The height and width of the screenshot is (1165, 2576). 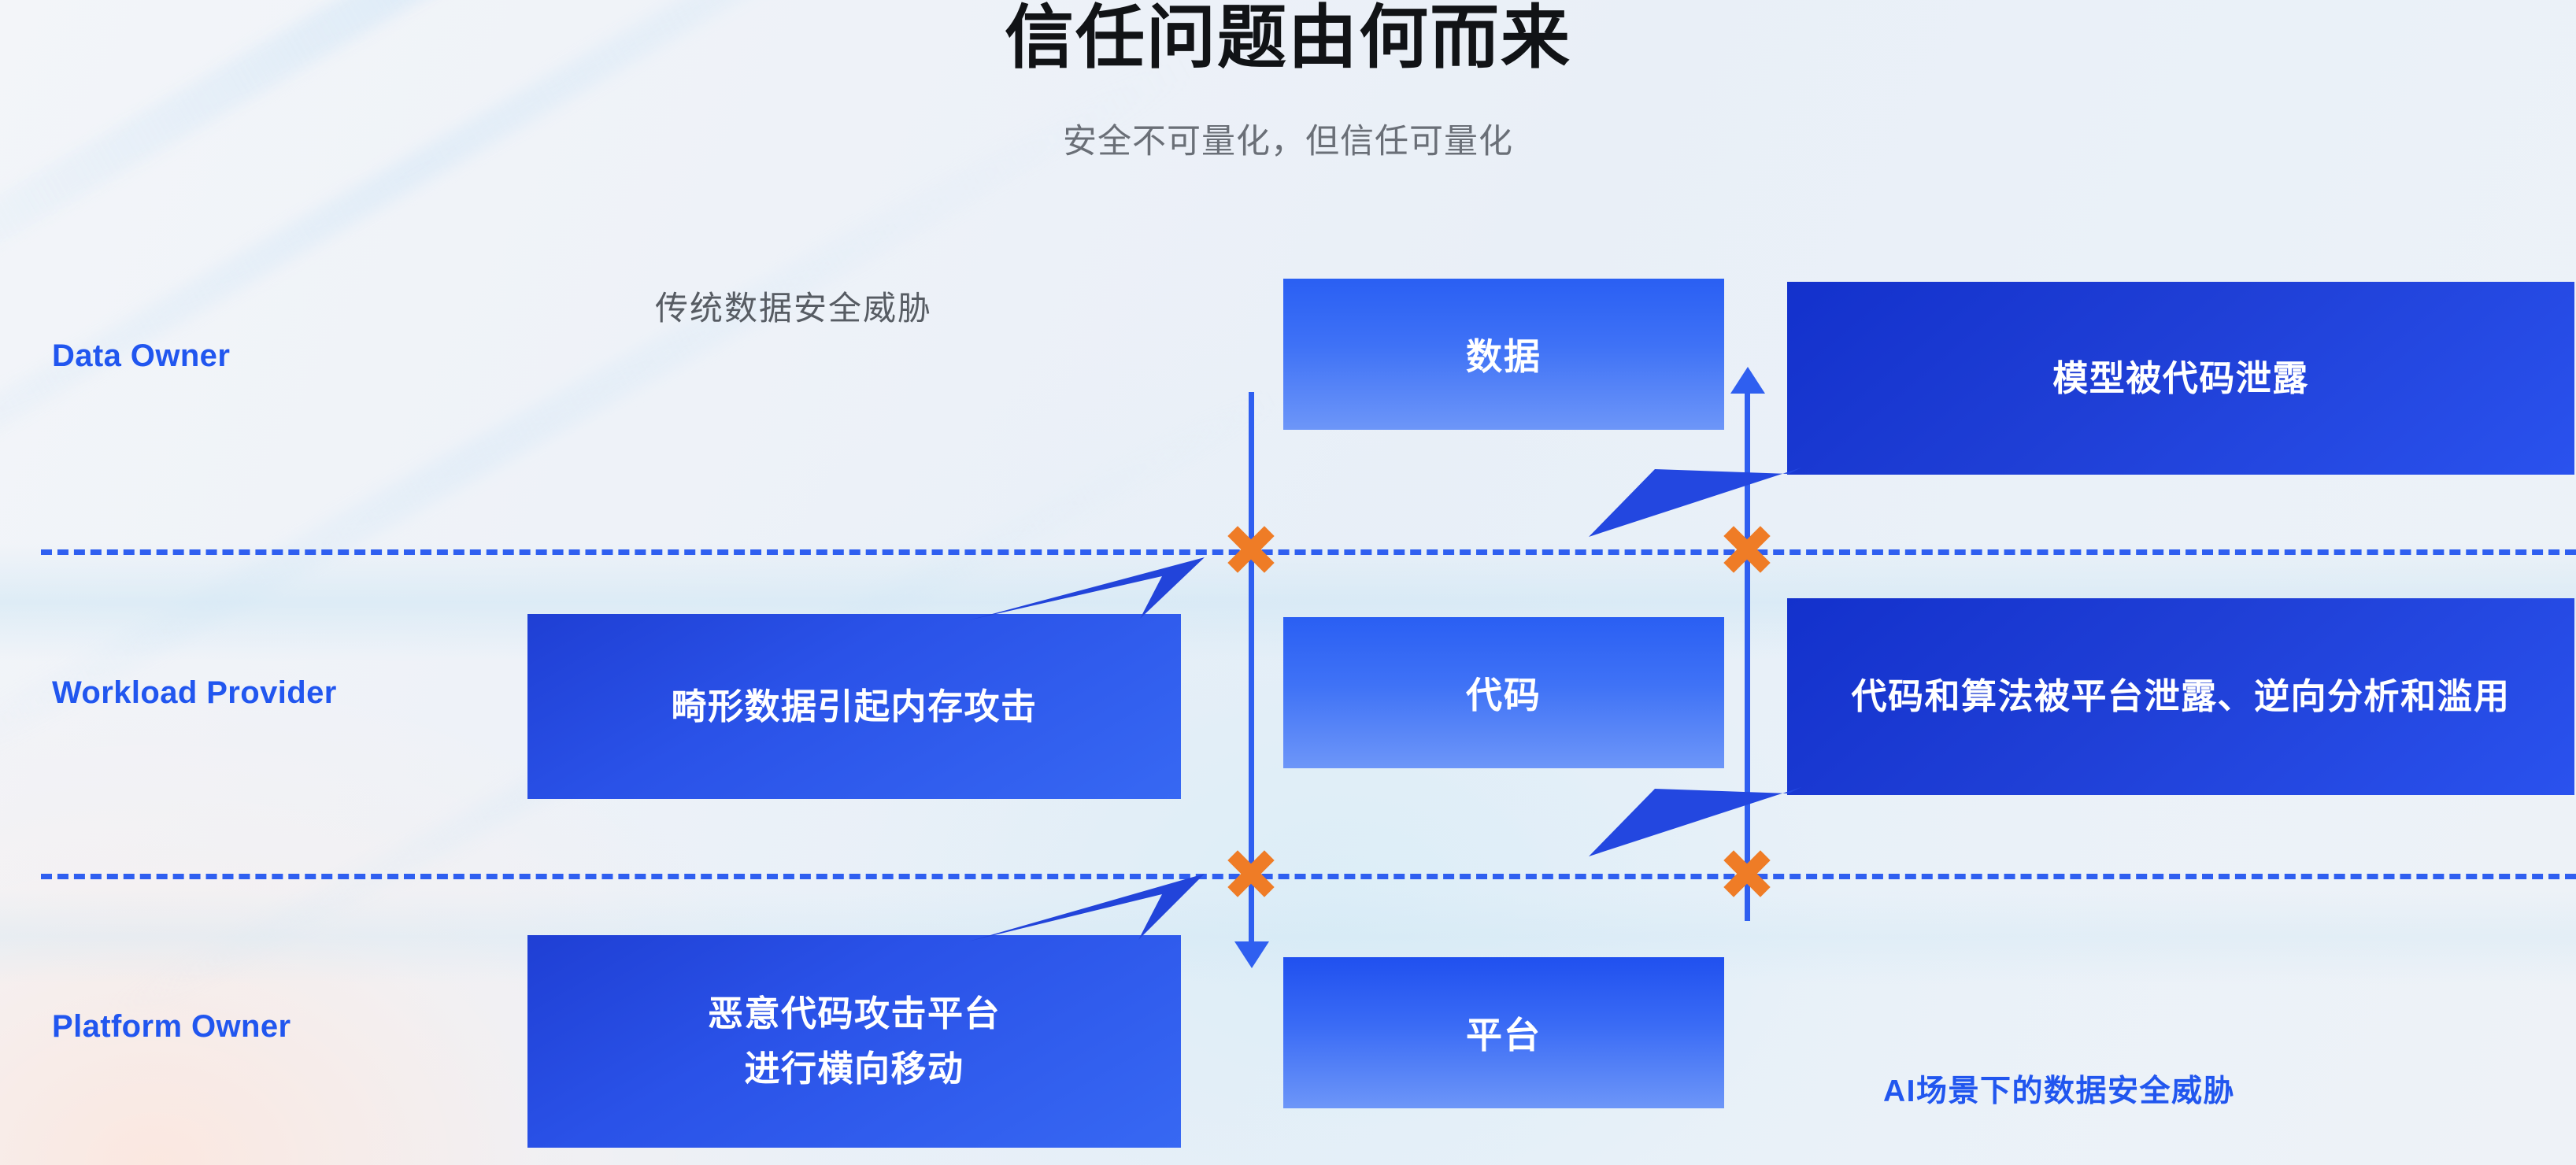 I want to click on traditional-threat-label: 传统数据安全威胁, so click(x=794, y=308).